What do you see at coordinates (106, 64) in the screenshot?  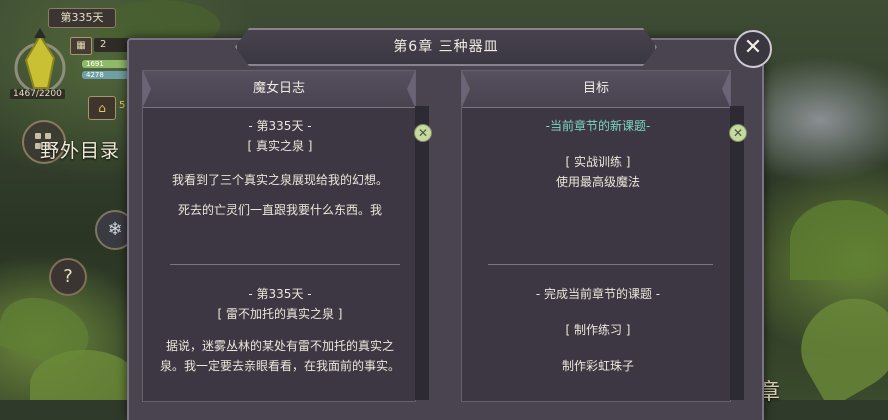 I see `stamina-bar: 1691` at bounding box center [106, 64].